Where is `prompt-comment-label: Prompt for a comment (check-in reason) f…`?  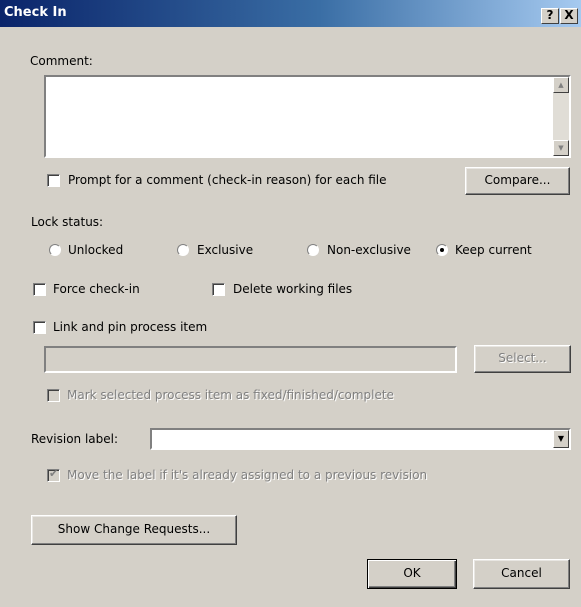 prompt-comment-label: Prompt for a comment (check-in reason) f… is located at coordinates (227, 180).